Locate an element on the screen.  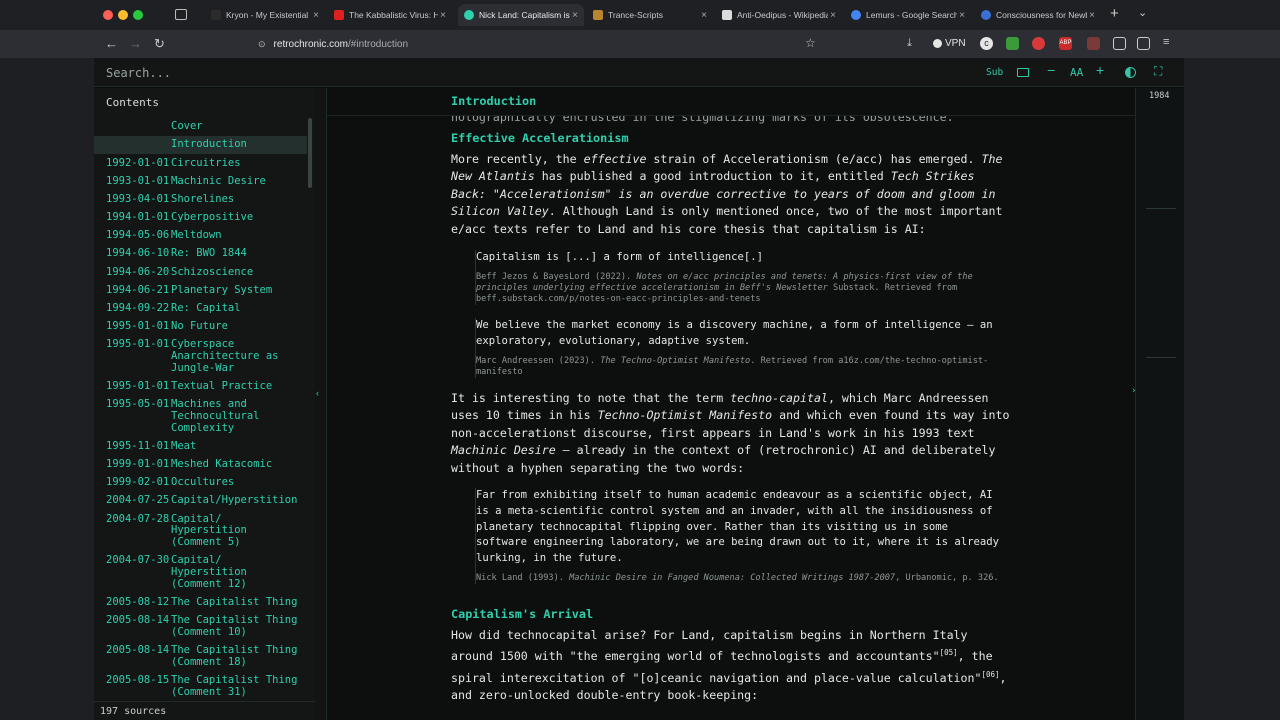
toc-item: 1994-06-21 Planetary System is located at coordinates (200, 291).